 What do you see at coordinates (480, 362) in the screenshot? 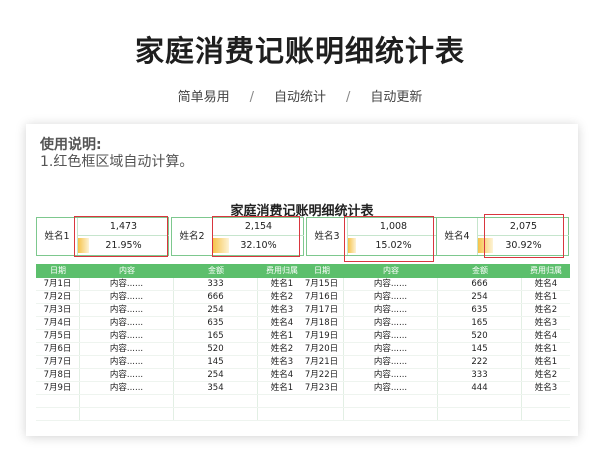
I see `cell-amount: 222` at bounding box center [480, 362].